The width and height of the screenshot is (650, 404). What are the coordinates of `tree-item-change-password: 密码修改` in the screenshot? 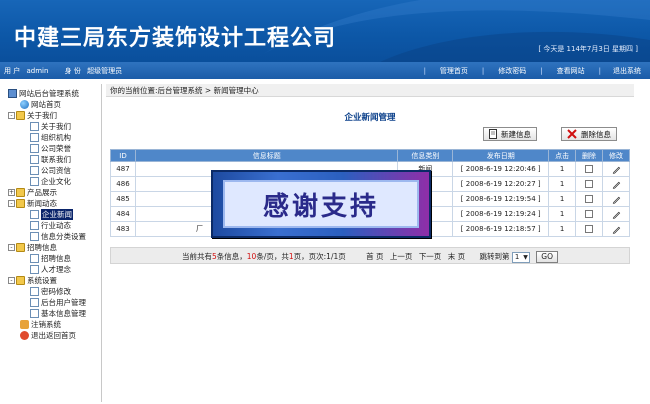 It's located at (50, 291).